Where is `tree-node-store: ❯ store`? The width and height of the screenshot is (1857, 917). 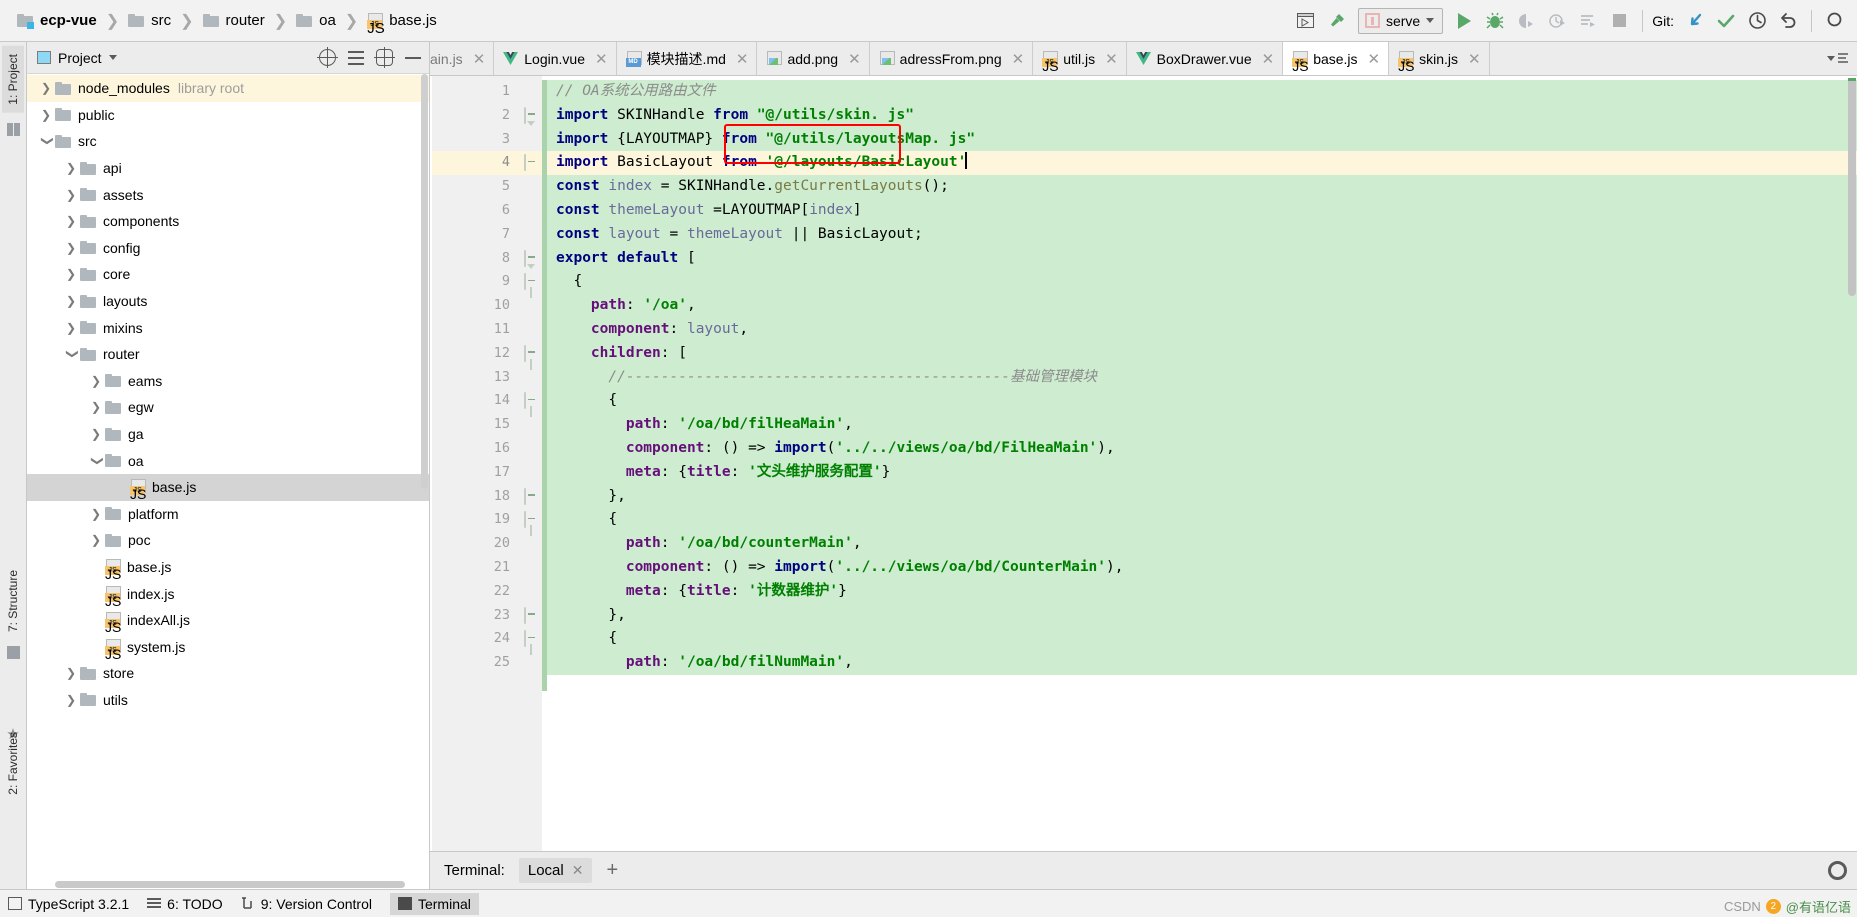 tree-node-store: ❯ store is located at coordinates (228, 673).